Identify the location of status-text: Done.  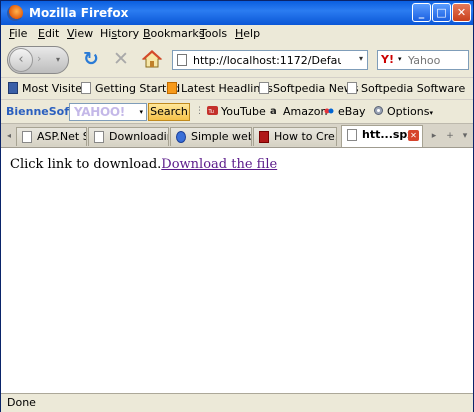
(21, 402).